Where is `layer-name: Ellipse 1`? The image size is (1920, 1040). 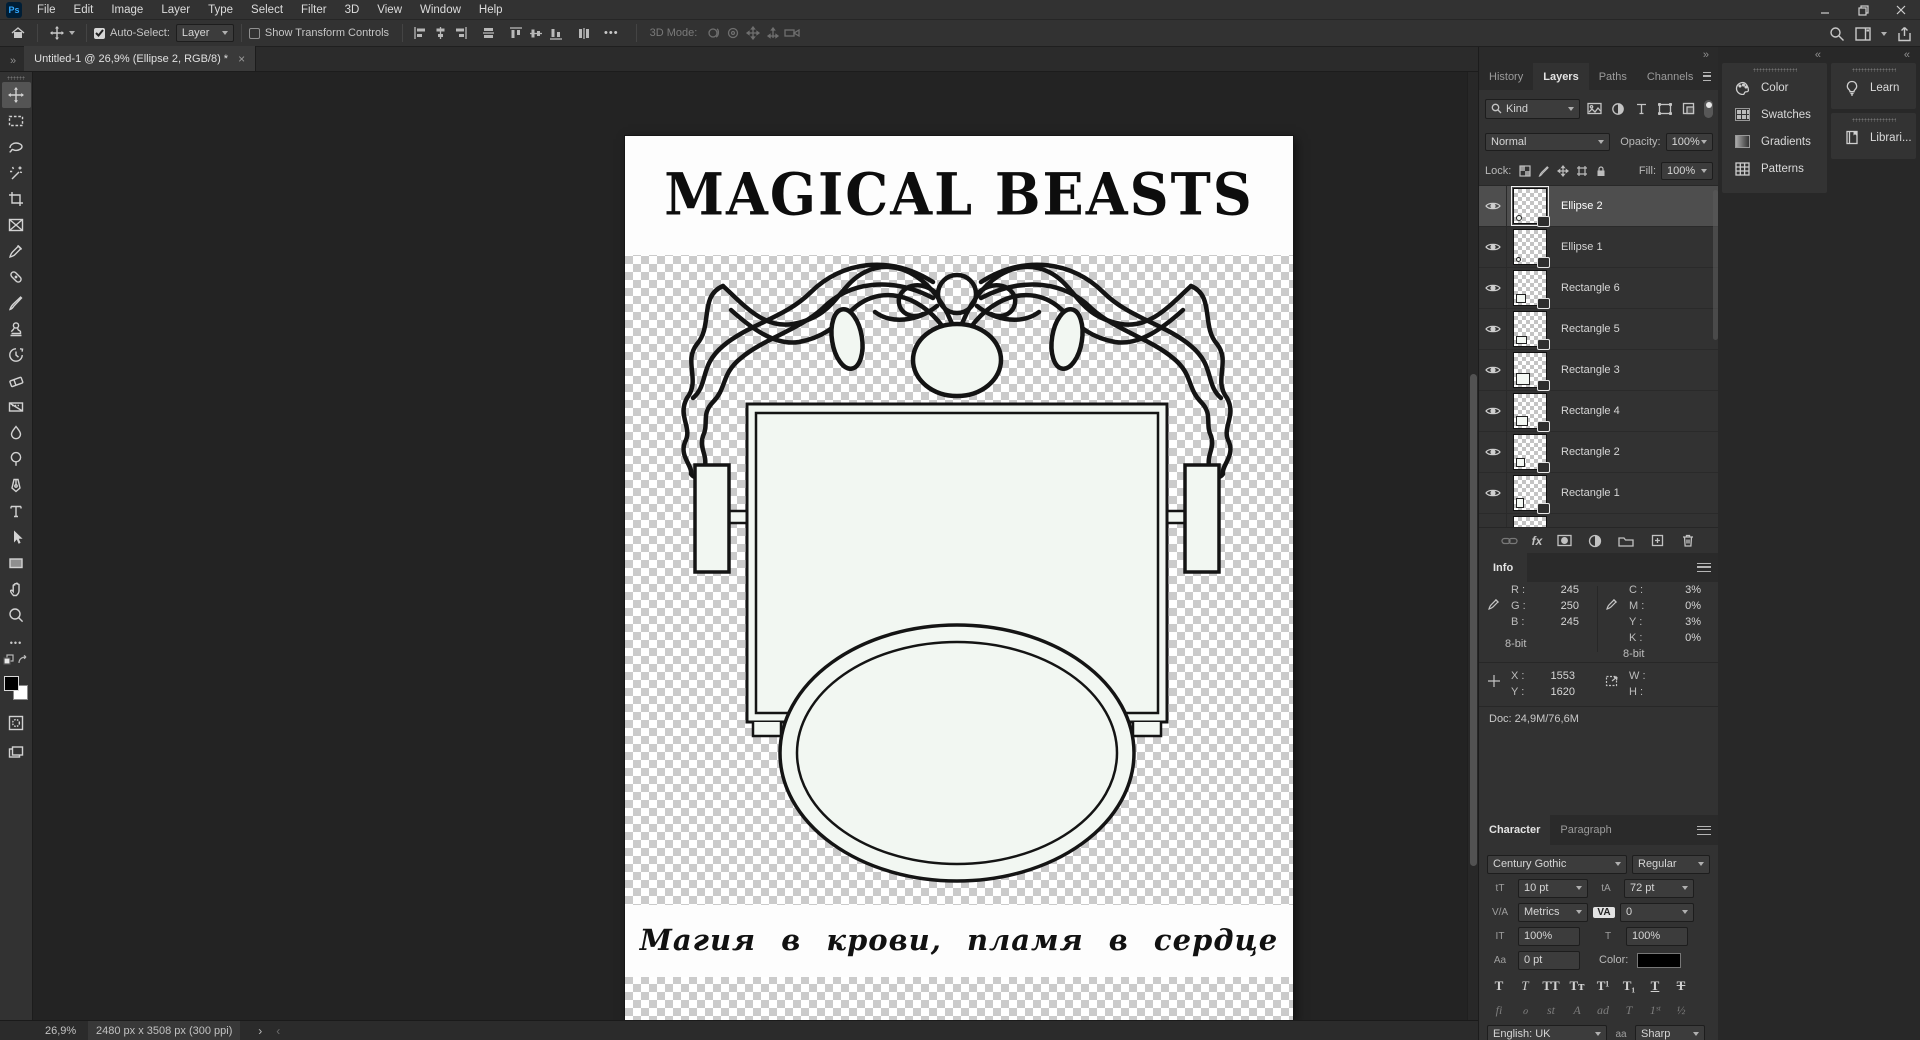
layer-name: Ellipse 1 is located at coordinates (1582, 247).